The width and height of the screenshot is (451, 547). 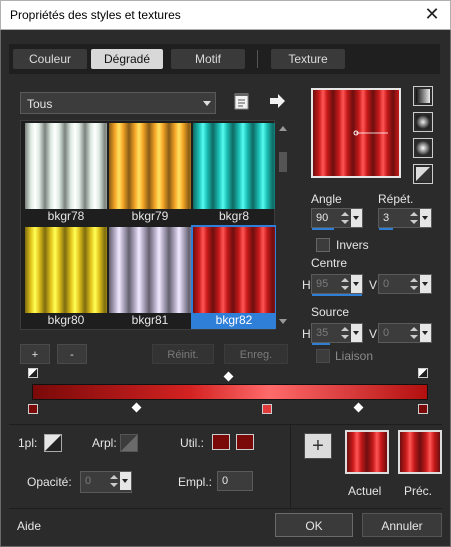 What do you see at coordinates (365, 491) in the screenshot?
I see `current-label: Actuel` at bounding box center [365, 491].